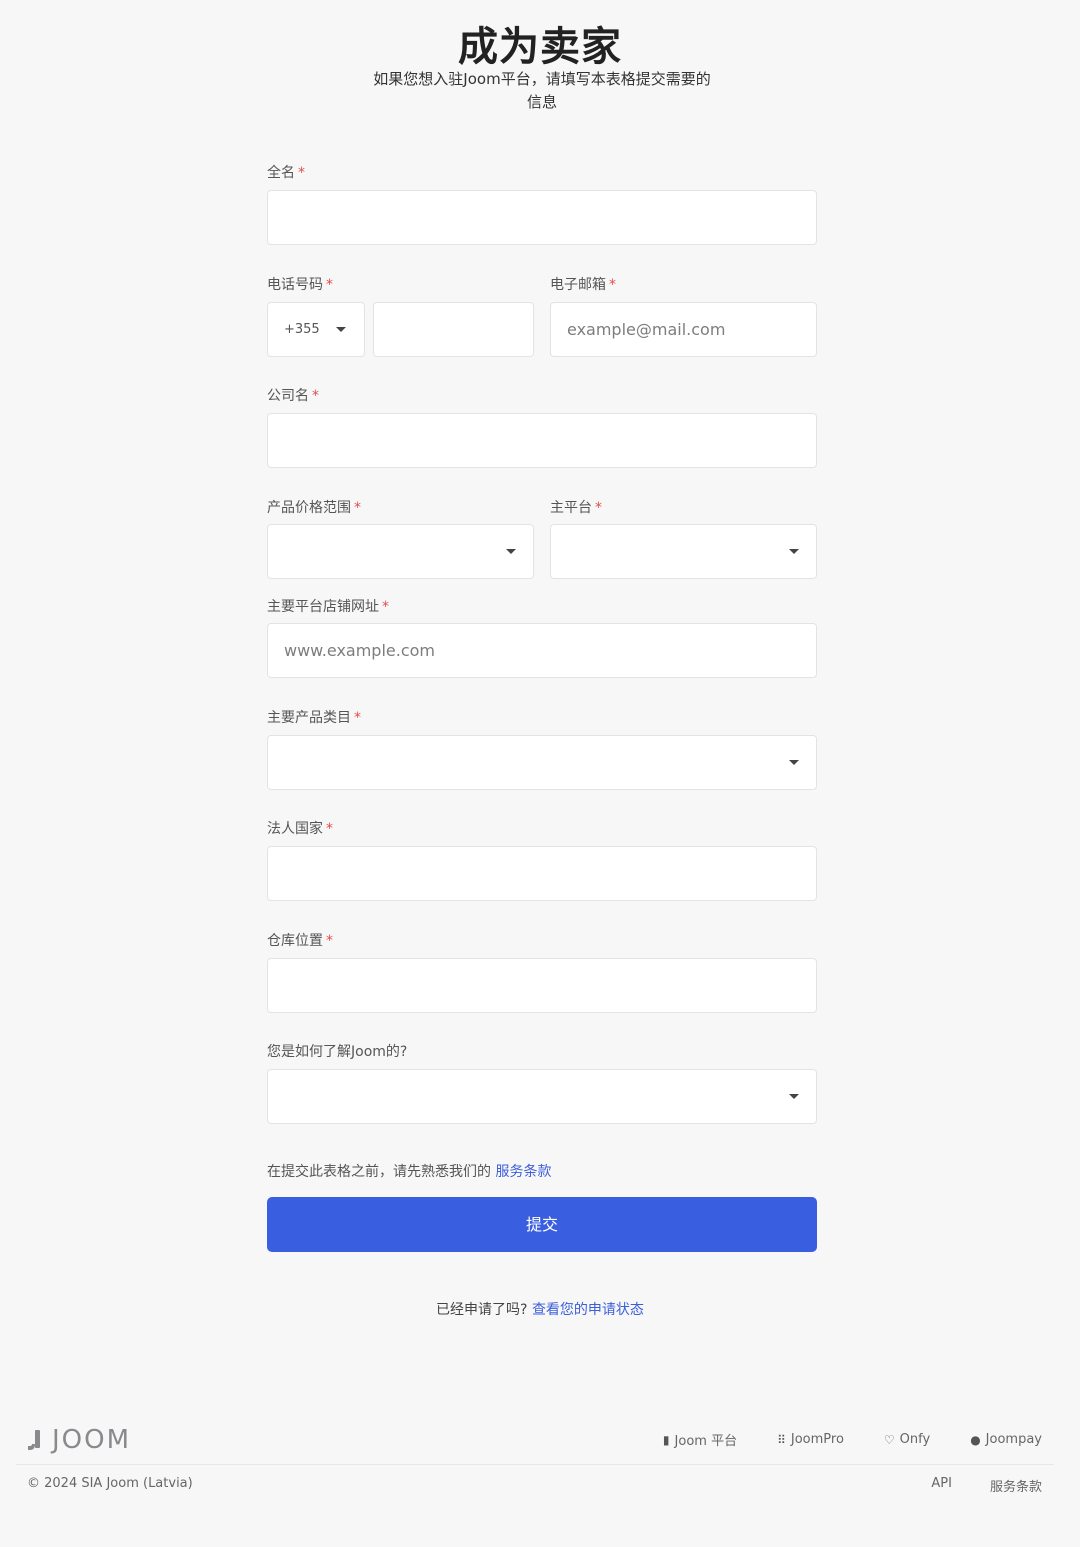  I want to click on company-input, so click(542, 440).